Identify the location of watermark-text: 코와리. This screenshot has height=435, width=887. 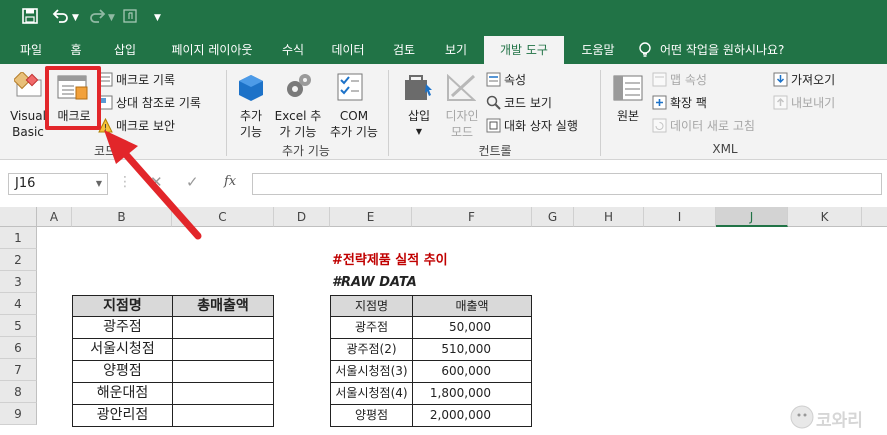
(839, 421).